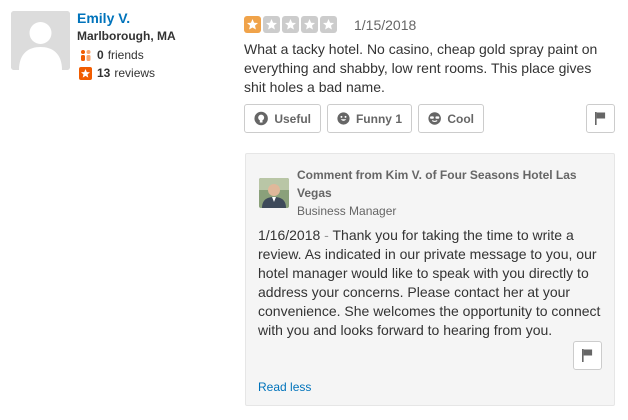 The height and width of the screenshot is (420, 628). What do you see at coordinates (343, 118) in the screenshot?
I see `smiley-icon` at bounding box center [343, 118].